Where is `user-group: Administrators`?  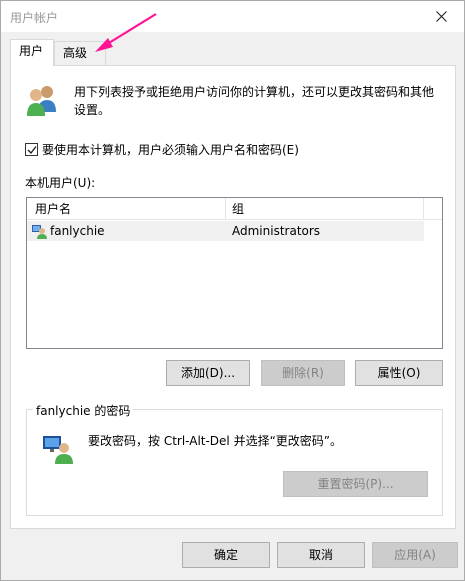 user-group: Administrators is located at coordinates (276, 231).